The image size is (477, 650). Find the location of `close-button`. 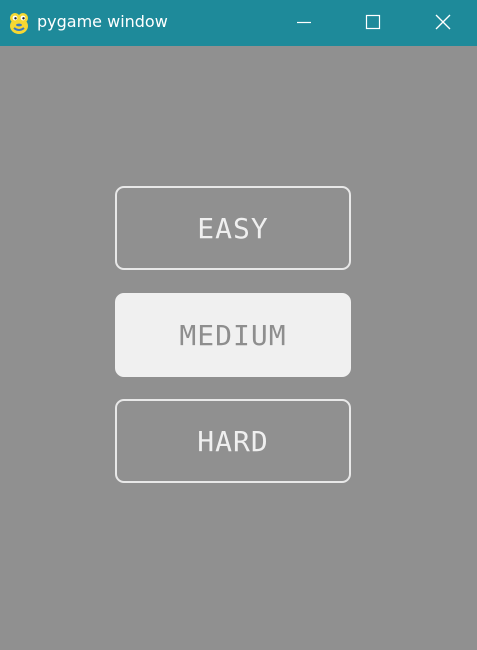

close-button is located at coordinates (443, 23).